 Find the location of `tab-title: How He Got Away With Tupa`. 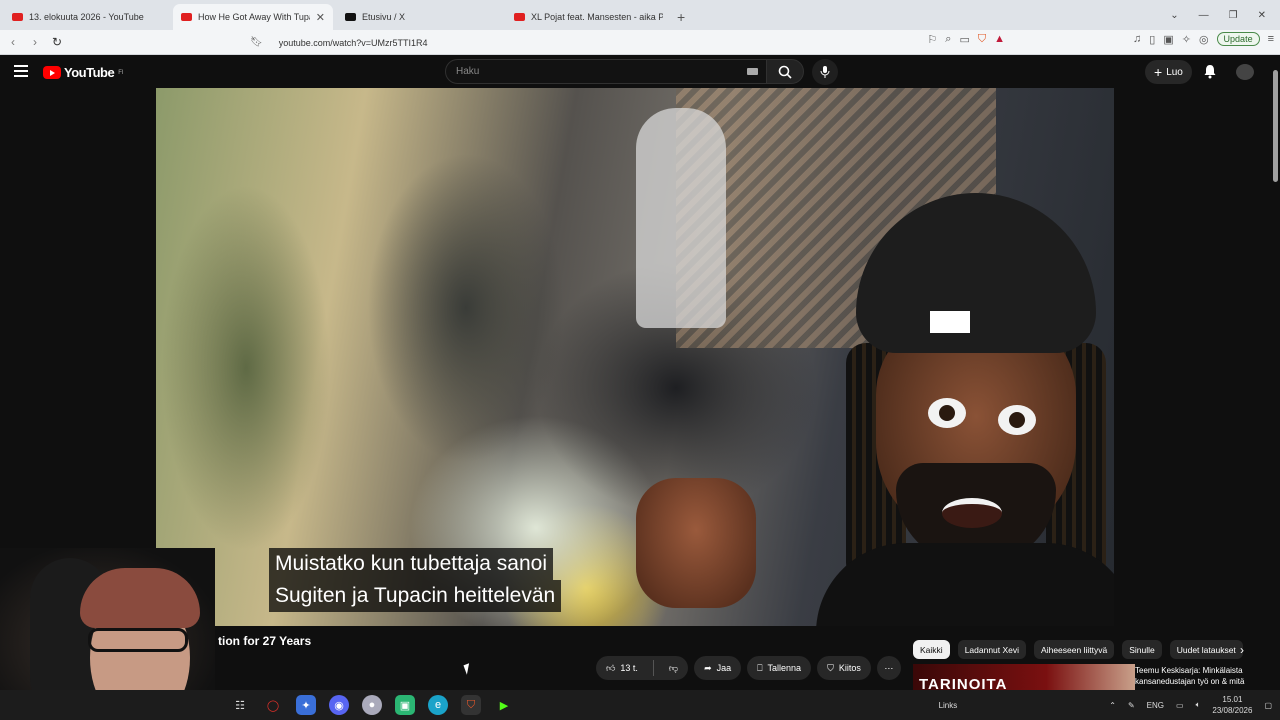

tab-title: How He Got Away With Tupa is located at coordinates (254, 17).